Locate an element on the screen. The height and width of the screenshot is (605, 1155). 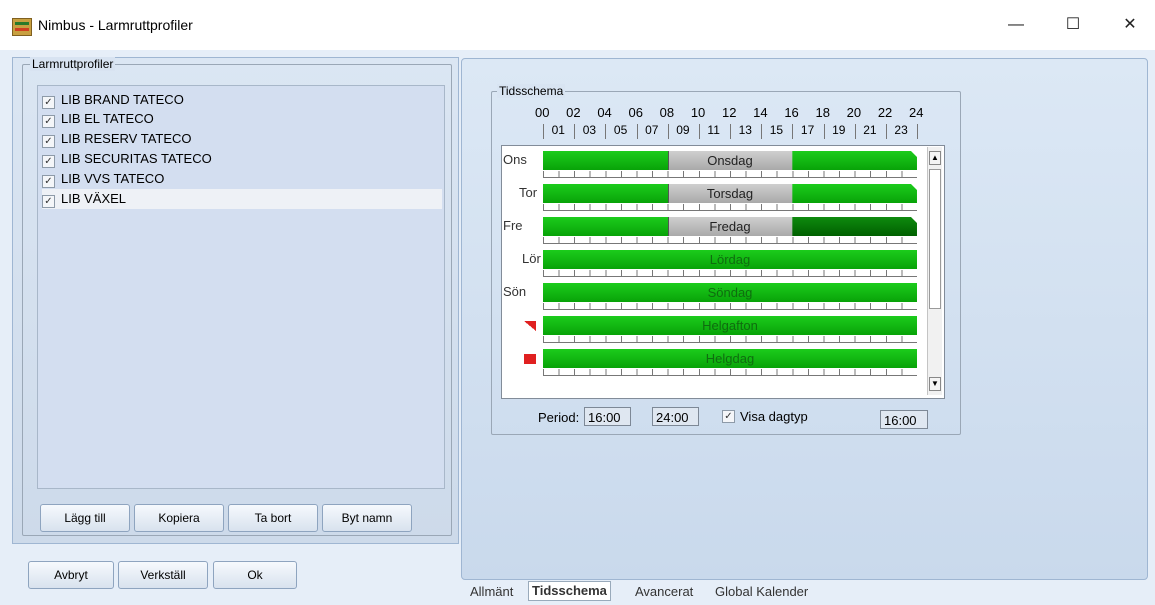
scroll-thumb is located at coordinates (935, 239).